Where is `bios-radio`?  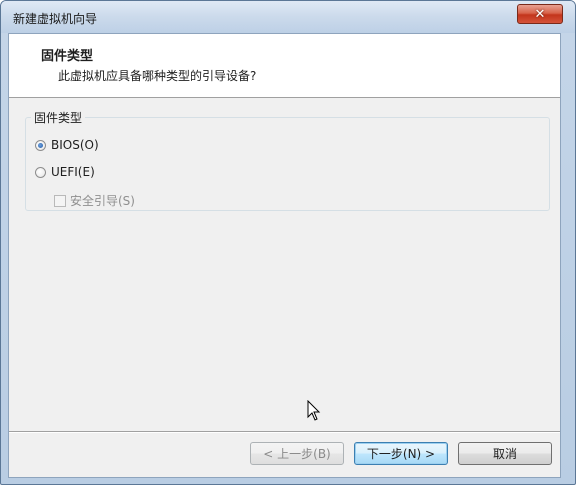
bios-radio is located at coordinates (40, 145).